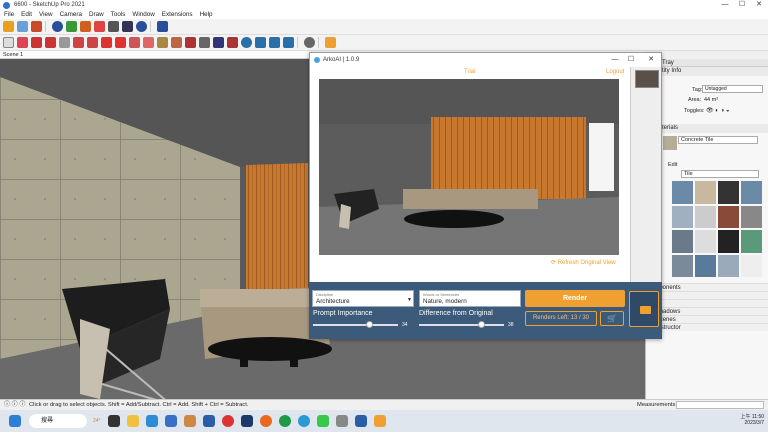 The image size is (768, 432). What do you see at coordinates (71, 26) in the screenshot?
I see `warehouse-icon` at bounding box center [71, 26].